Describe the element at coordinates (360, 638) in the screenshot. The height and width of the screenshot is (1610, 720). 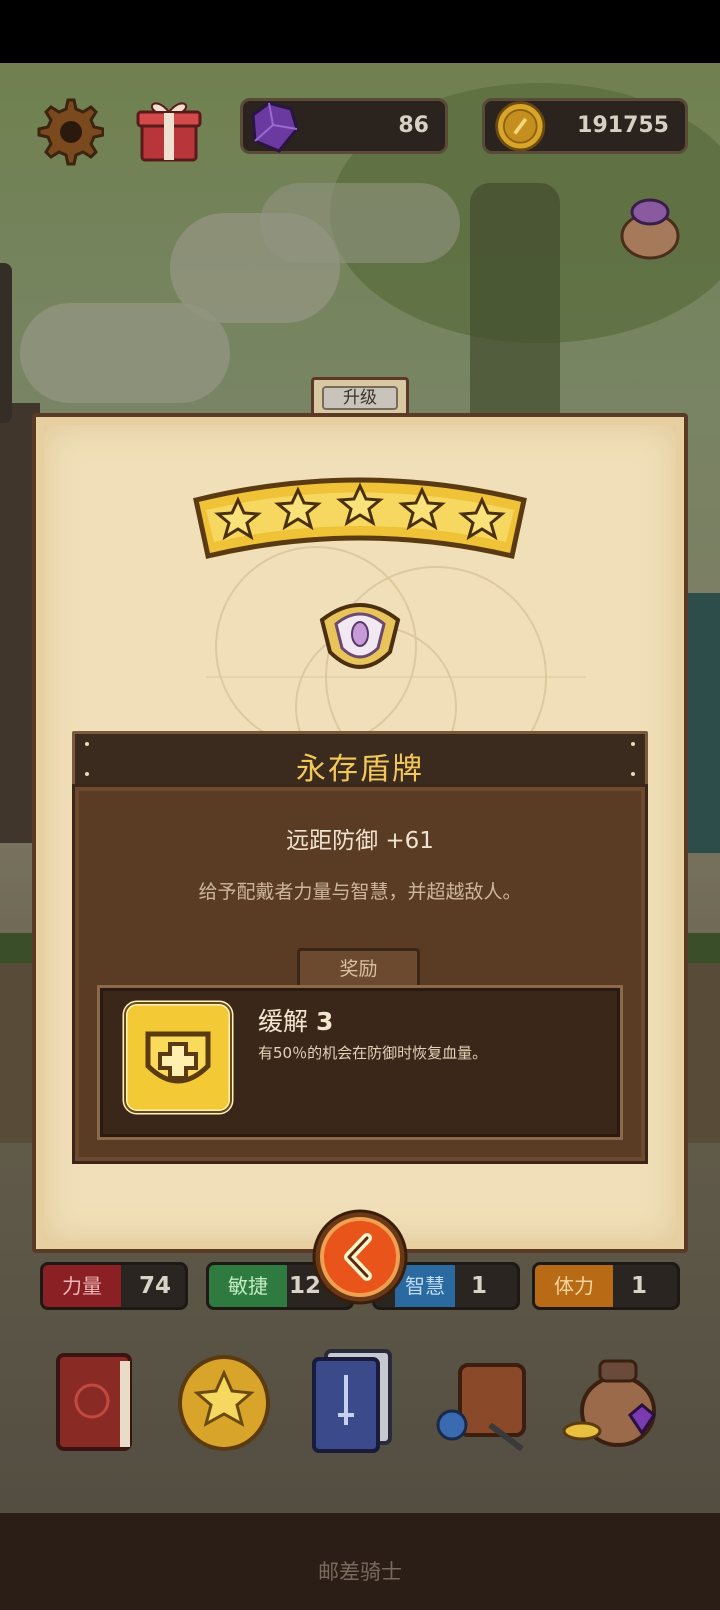
I see `shield-emblem-icon` at that location.